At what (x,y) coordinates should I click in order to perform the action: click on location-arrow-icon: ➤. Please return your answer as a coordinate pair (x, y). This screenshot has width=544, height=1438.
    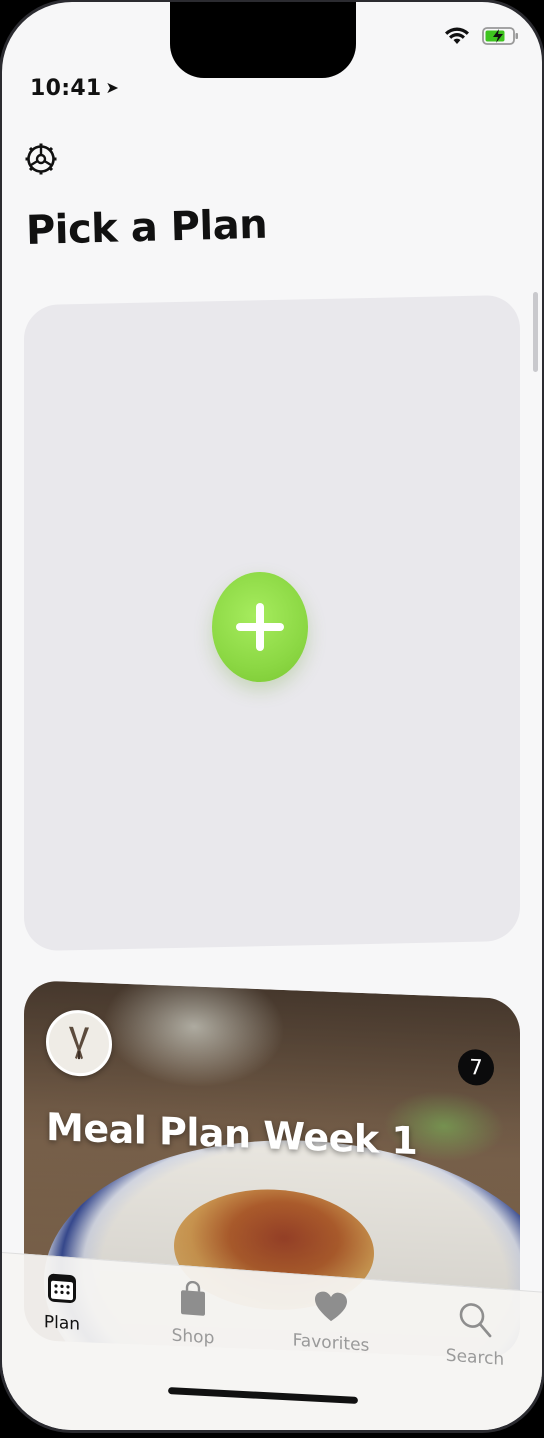
    Looking at the image, I should click on (112, 87).